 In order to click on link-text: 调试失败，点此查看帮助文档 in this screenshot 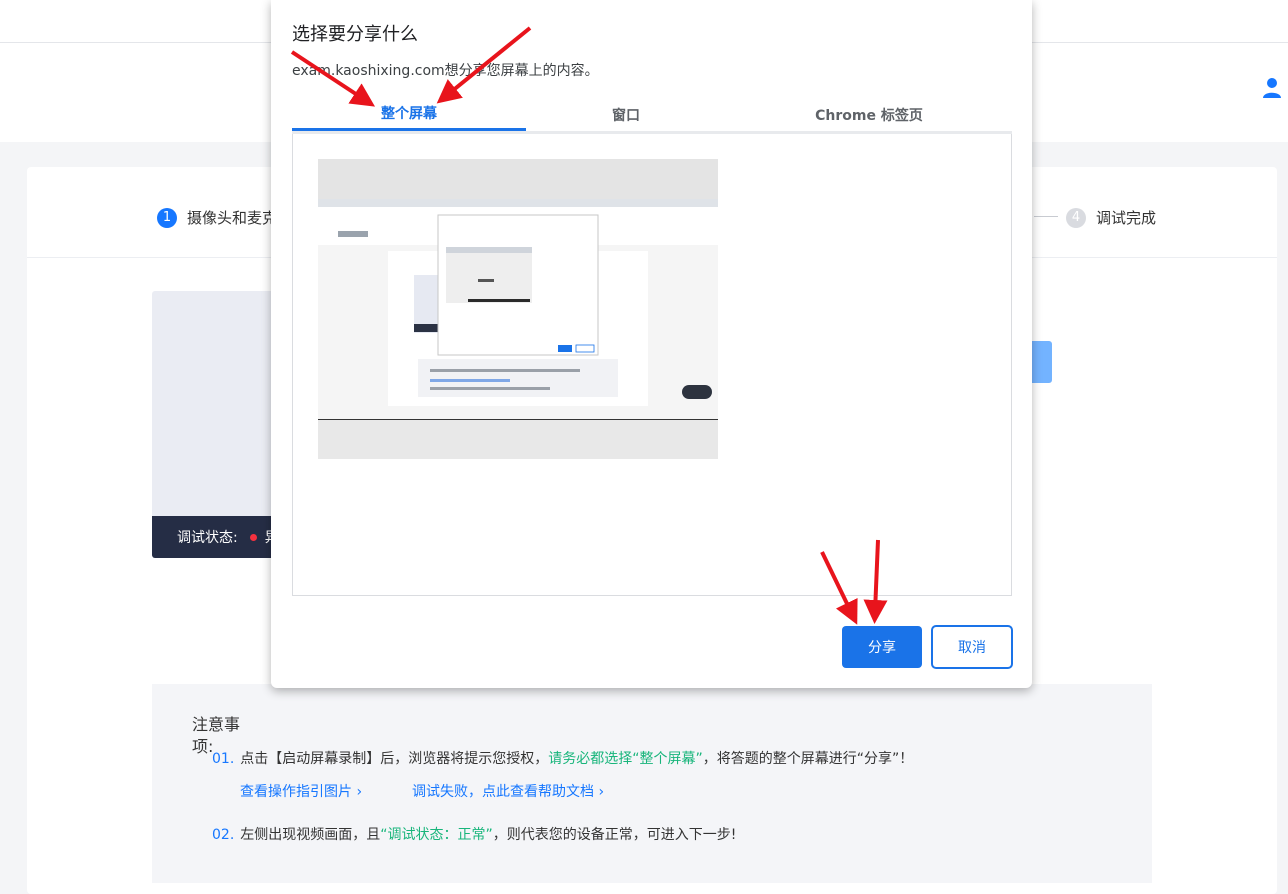, I will do `click(503, 792)`.